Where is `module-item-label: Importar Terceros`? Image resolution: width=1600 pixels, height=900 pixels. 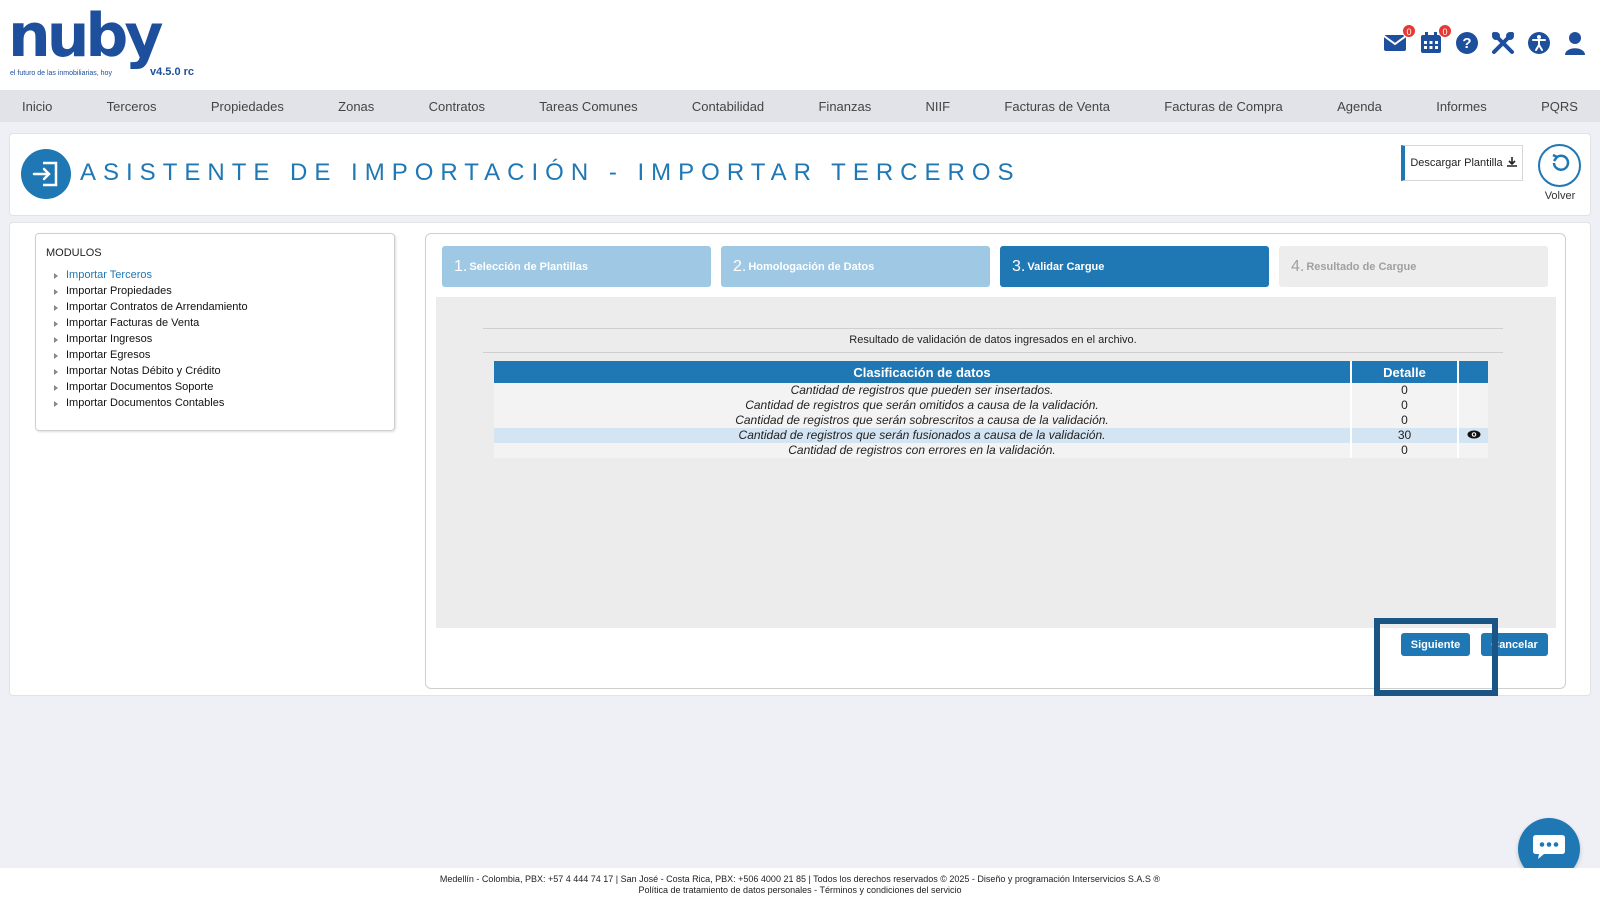 module-item-label: Importar Terceros is located at coordinates (109, 275).